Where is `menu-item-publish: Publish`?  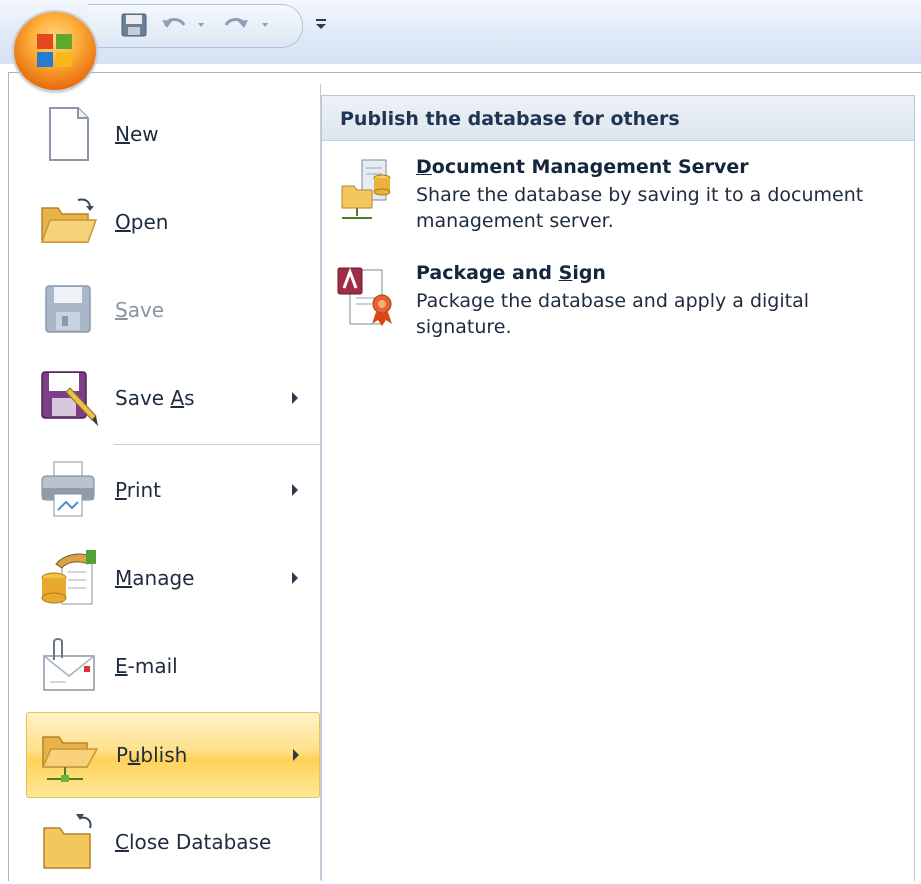 menu-item-publish: Publish is located at coordinates (173, 755).